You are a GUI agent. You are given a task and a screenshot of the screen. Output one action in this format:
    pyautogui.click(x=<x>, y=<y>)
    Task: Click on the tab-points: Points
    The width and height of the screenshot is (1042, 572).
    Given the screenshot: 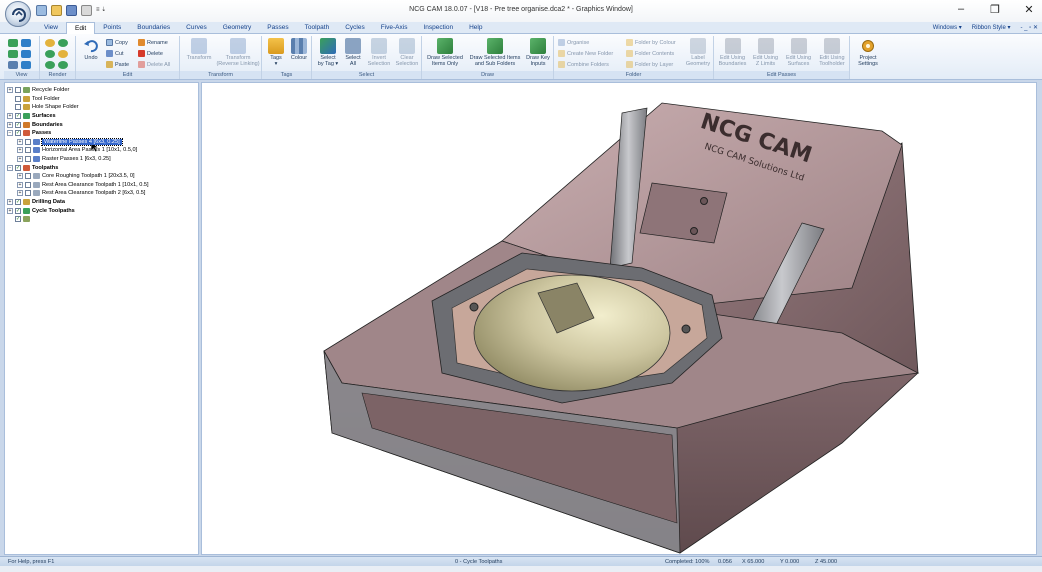 What is the action you would take?
    pyautogui.click(x=112, y=28)
    